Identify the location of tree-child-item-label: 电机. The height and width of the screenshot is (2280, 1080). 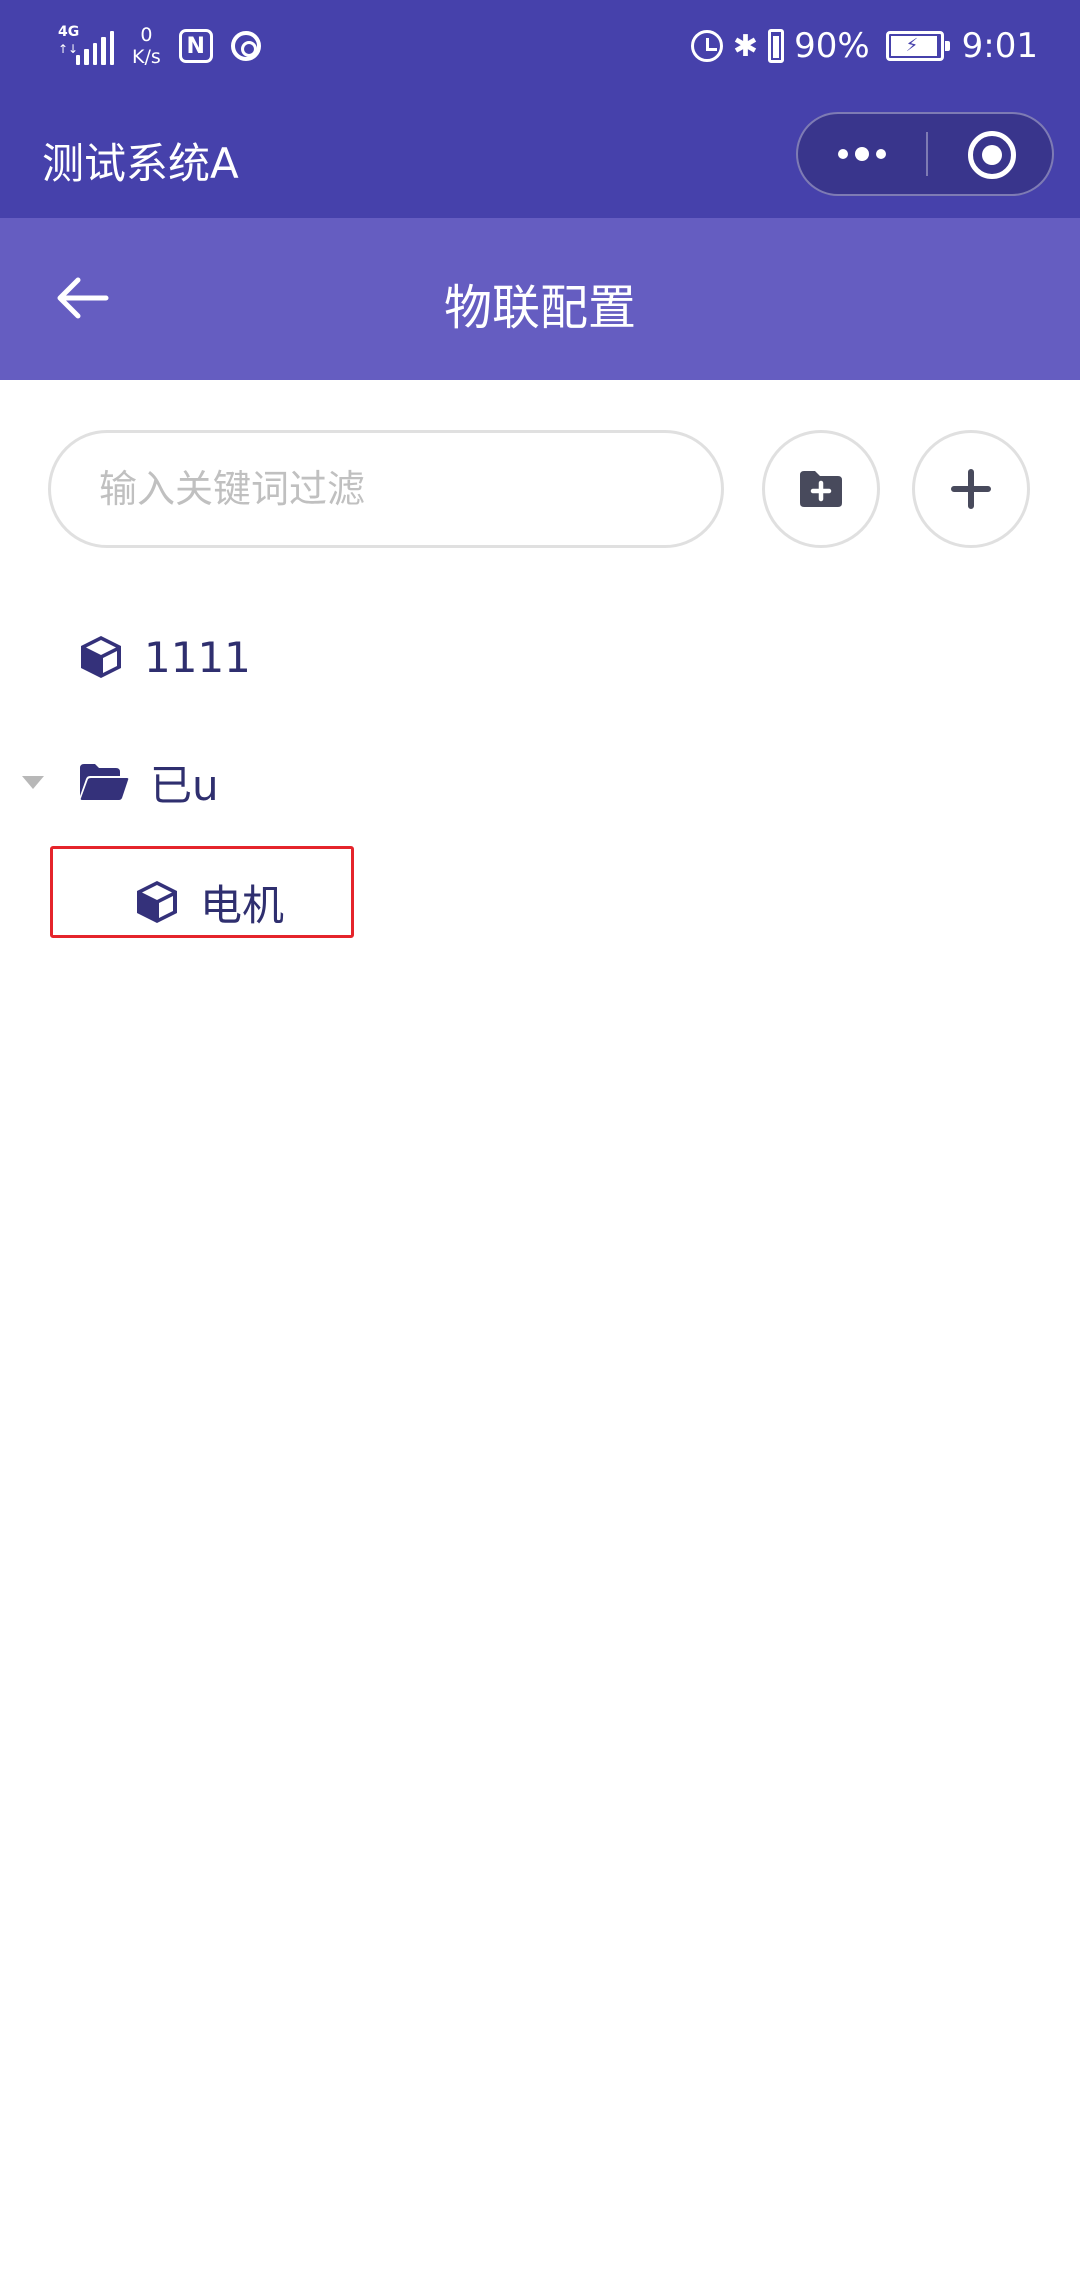
(242, 905).